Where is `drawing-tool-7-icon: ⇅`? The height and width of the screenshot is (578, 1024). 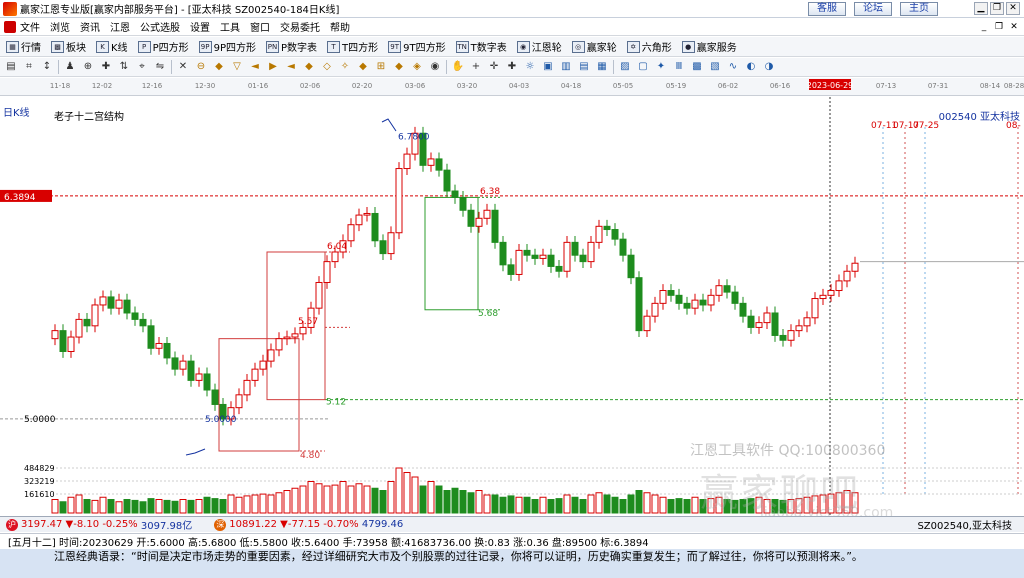 drawing-tool-7-icon: ⇅ is located at coordinates (124, 67).